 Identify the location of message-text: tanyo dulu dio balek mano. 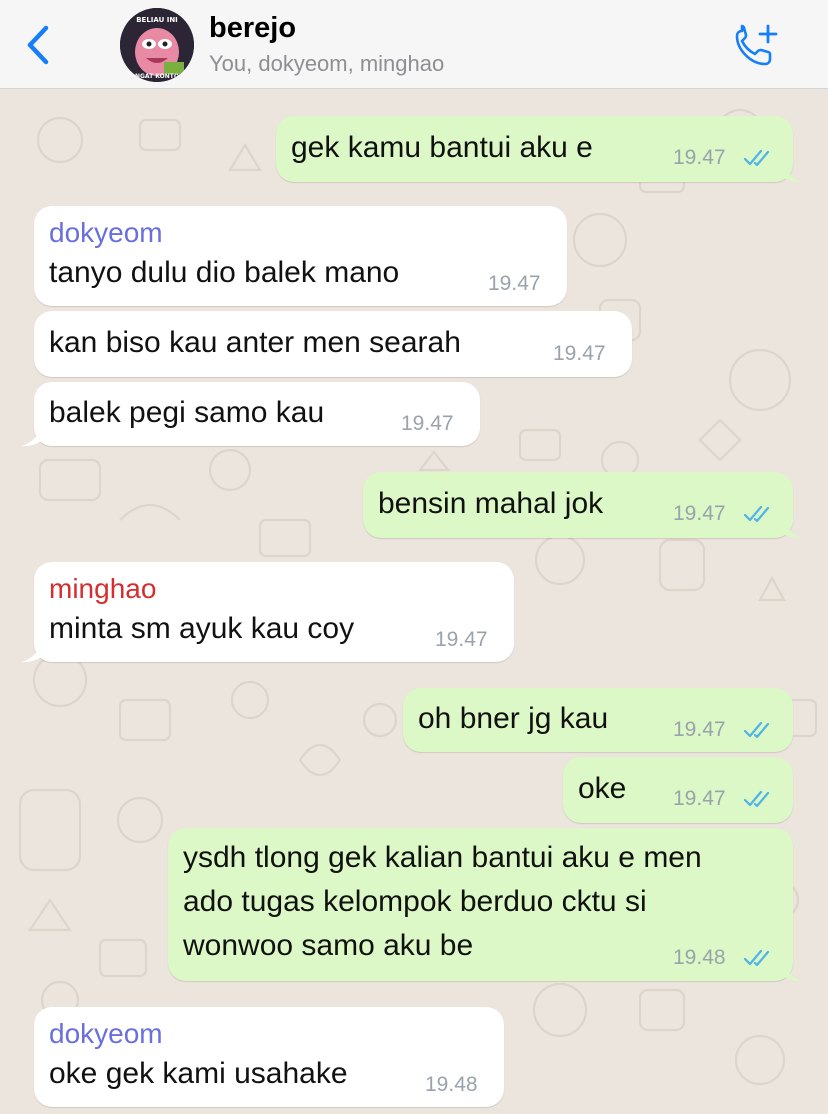
(224, 272).